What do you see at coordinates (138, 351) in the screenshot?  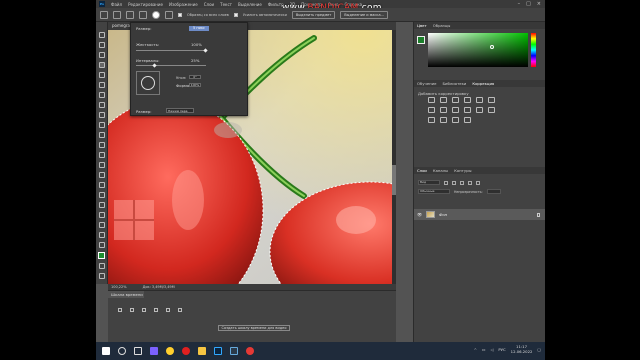 I see `task-view-icon` at bounding box center [138, 351].